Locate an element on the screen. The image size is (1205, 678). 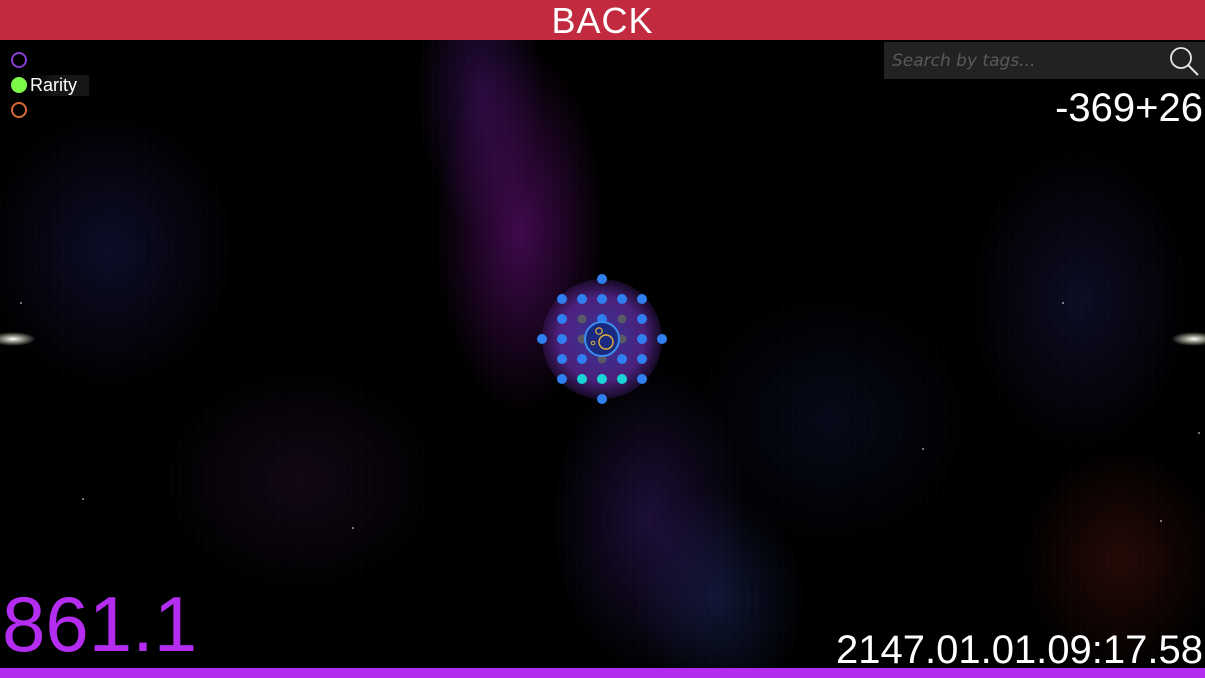
legend-label: Rarity is located at coordinates (60, 85).